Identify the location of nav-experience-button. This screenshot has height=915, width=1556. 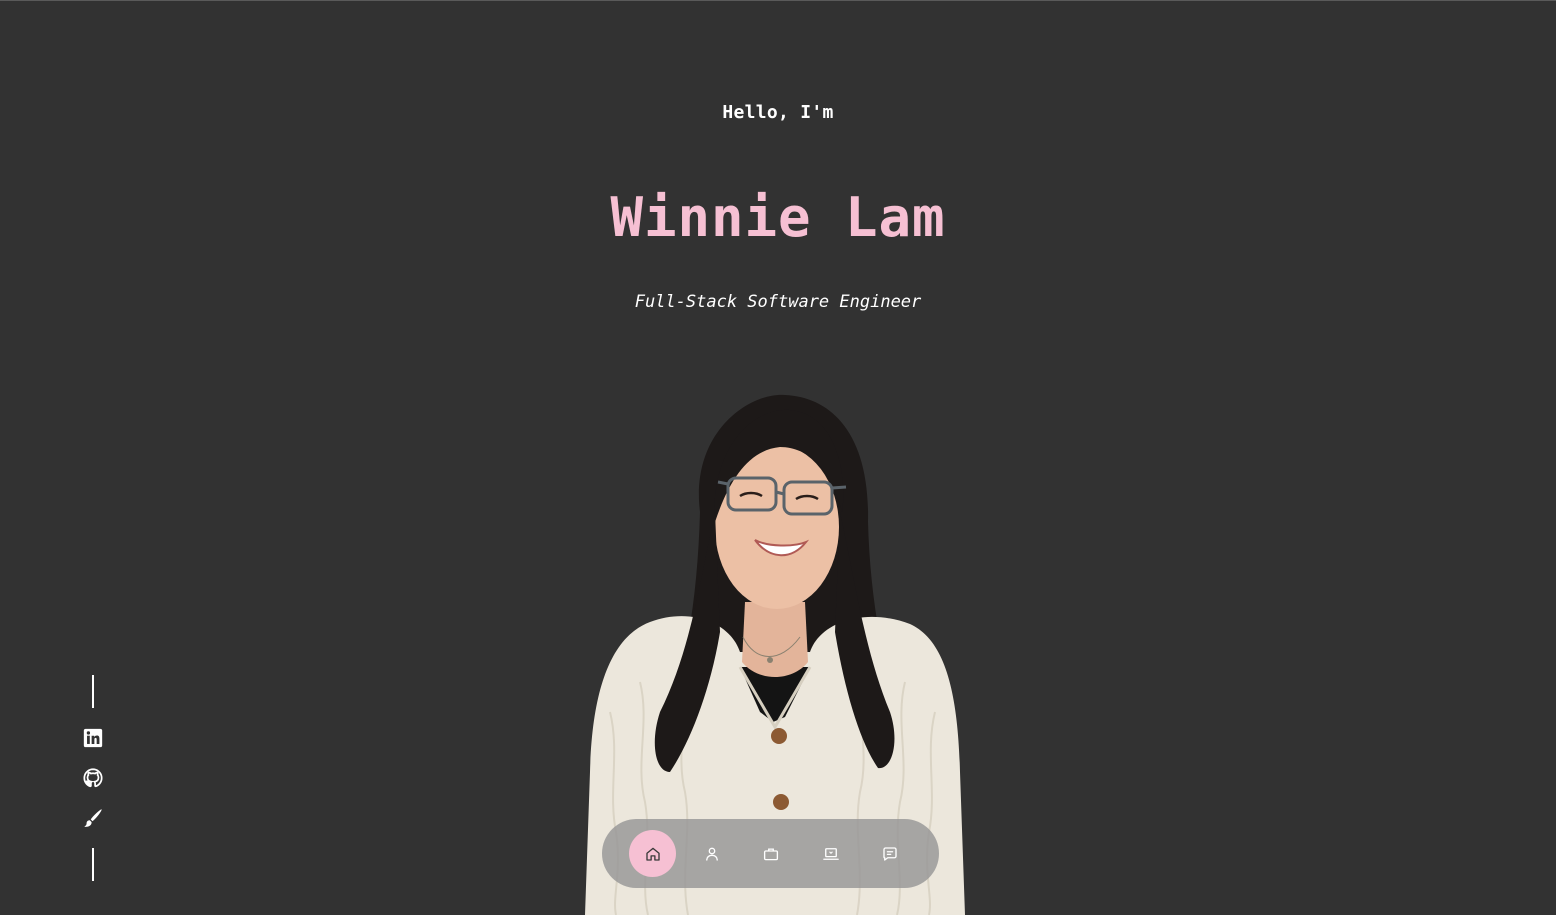
(770, 853).